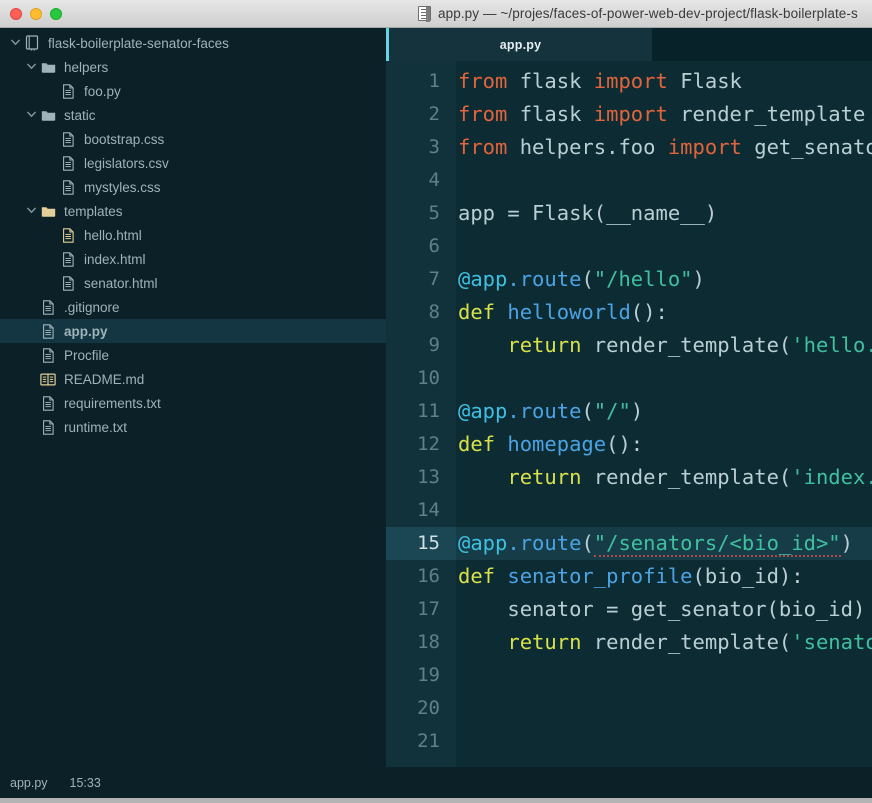 The height and width of the screenshot is (803, 872). Describe the element at coordinates (193, 187) in the screenshot. I see `tree-item-mystyles-css: mystyles.css` at that location.